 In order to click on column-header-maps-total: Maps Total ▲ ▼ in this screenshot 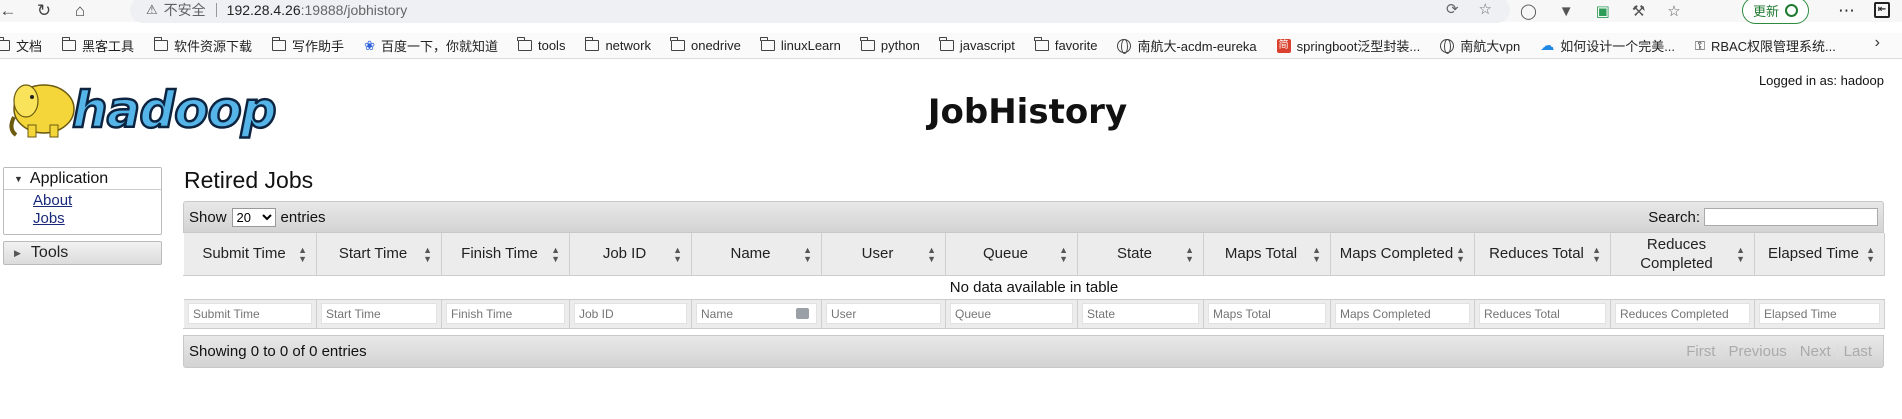, I will do `click(1267, 254)`.